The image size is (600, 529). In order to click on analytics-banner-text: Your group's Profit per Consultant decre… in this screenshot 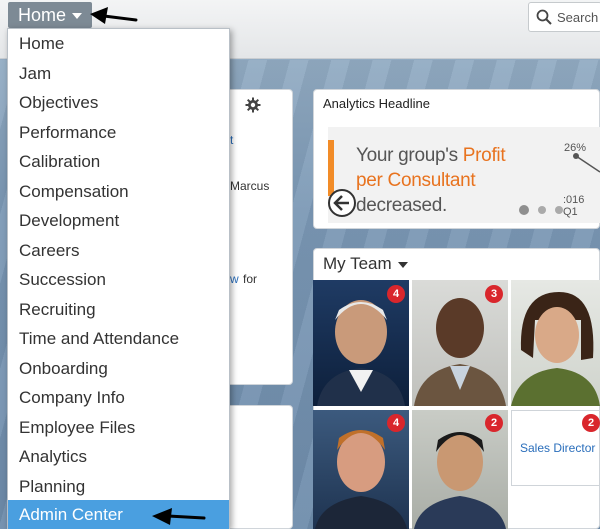, I will do `click(431, 180)`.